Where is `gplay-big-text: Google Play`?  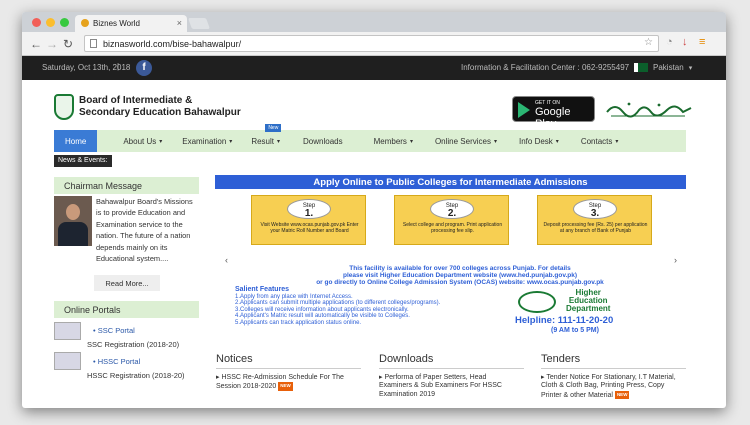
gplay-big-text: Google Play is located at coordinates (553, 118).